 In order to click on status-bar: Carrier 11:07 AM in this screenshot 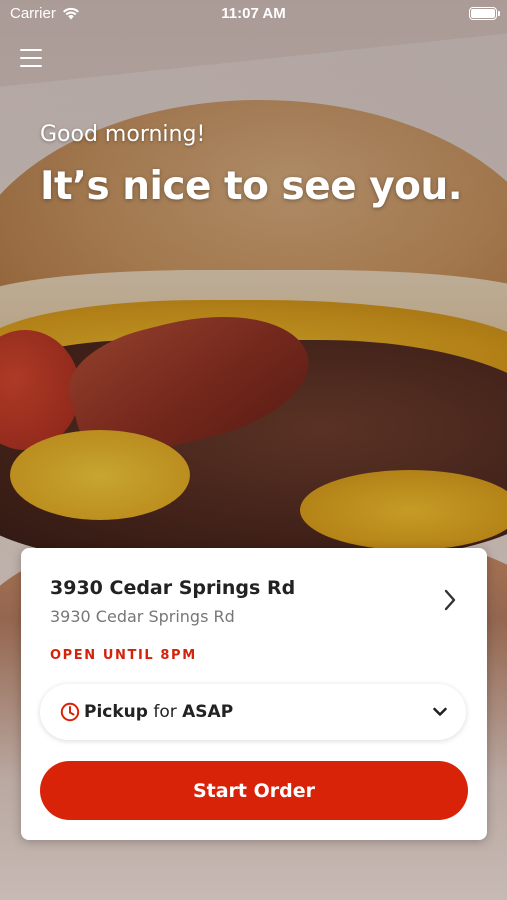, I will do `click(253, 14)`.